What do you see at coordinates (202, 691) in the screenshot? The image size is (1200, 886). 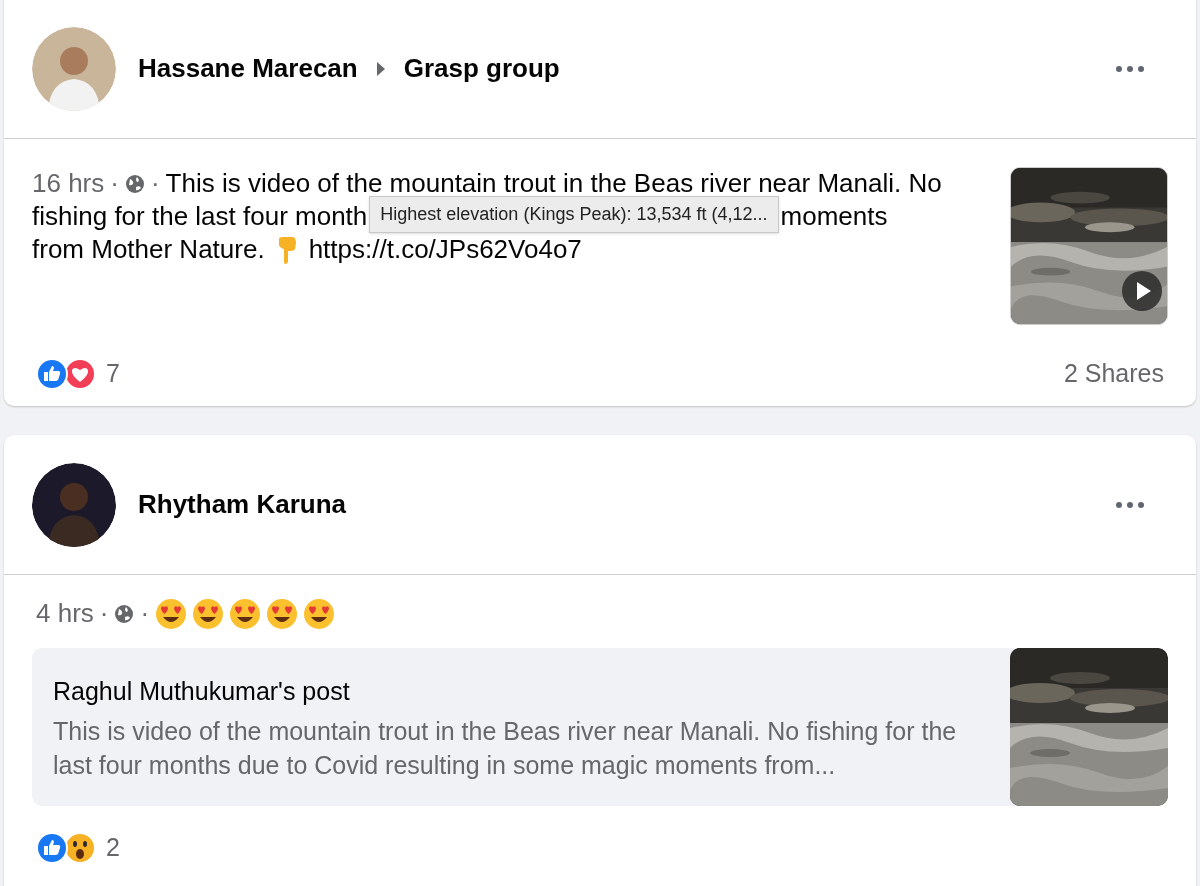 I see `shared-post-title: Raghul Muthukumar's post` at bounding box center [202, 691].